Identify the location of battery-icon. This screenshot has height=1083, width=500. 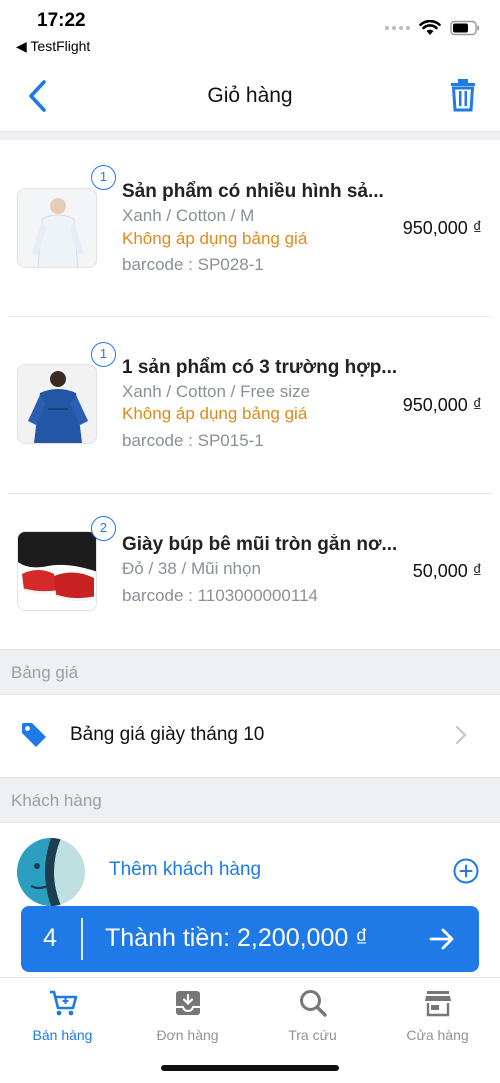
(464, 28).